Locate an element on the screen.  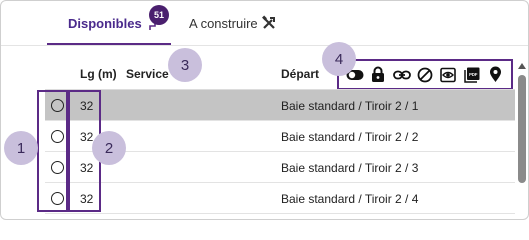
row-actions-toolbar: PDF is located at coordinates (425, 74).